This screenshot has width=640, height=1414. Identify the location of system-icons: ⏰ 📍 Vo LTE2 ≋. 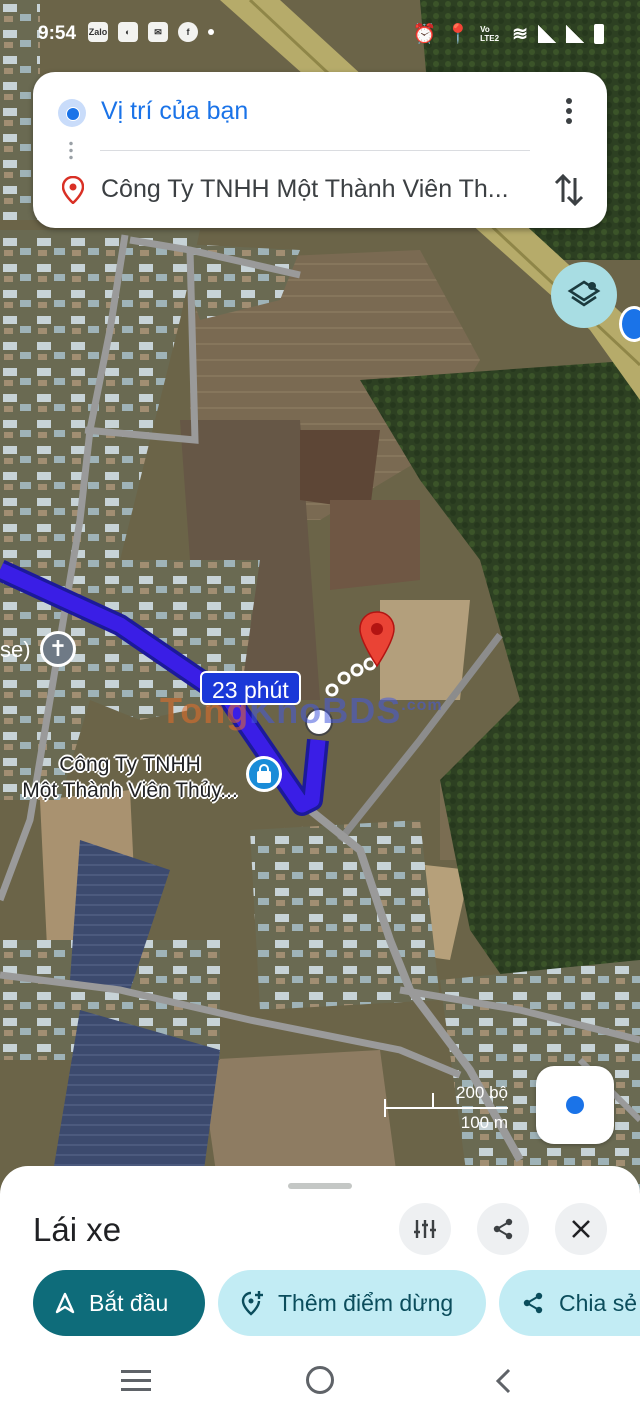
(508, 34).